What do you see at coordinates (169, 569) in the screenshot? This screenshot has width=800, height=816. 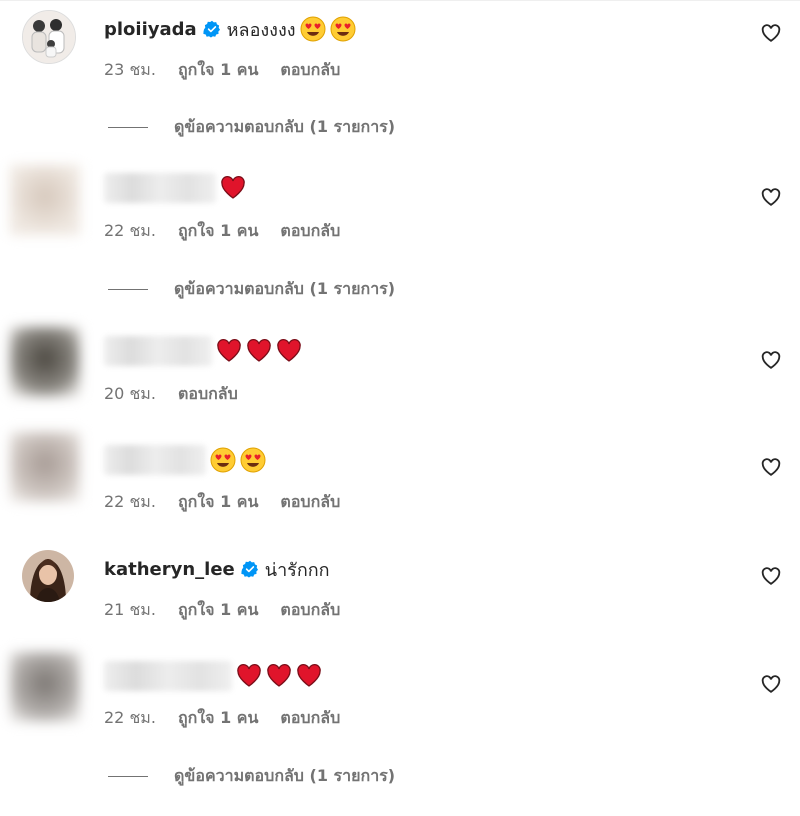 I see `comment-username: katheryn_lee` at bounding box center [169, 569].